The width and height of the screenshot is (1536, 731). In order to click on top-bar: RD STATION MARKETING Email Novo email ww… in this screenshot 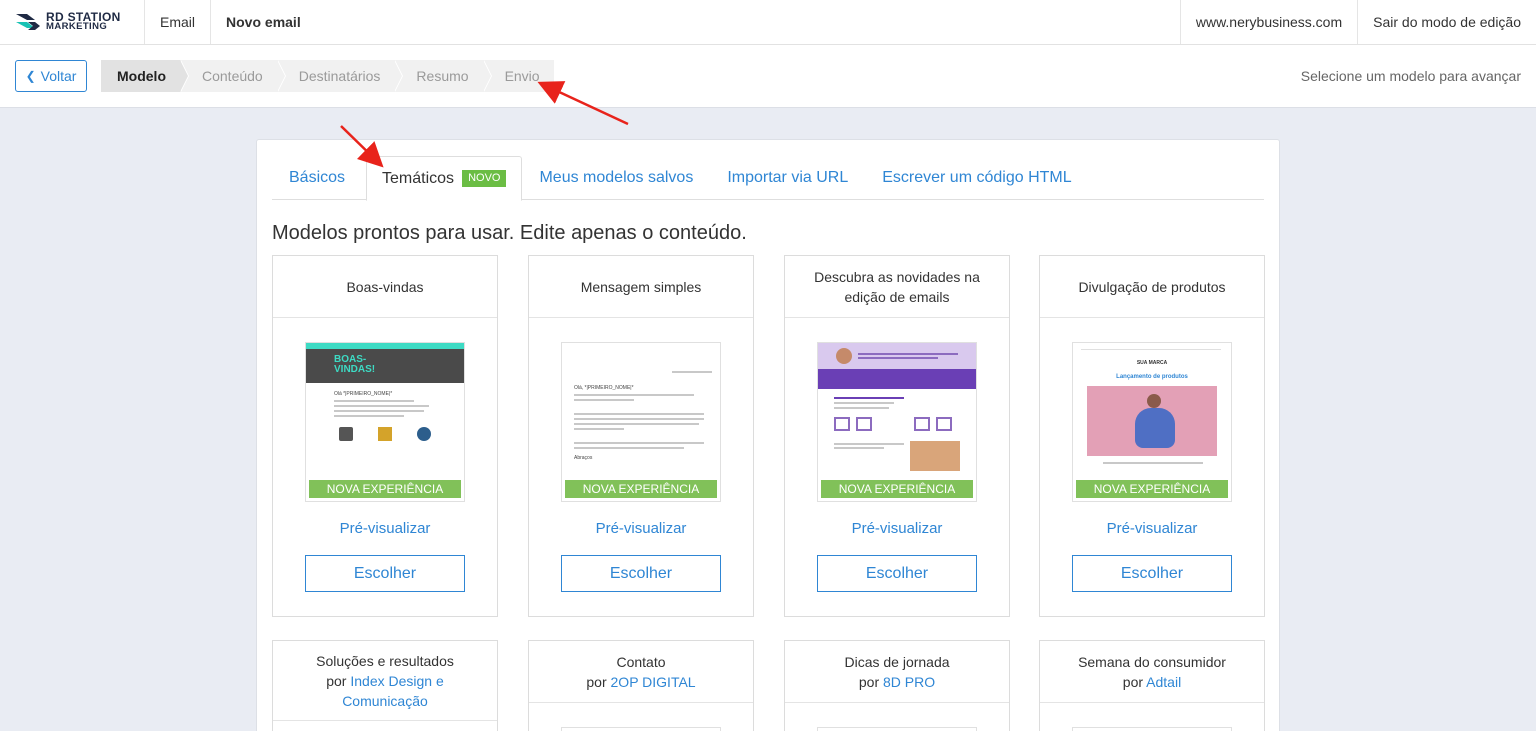, I will do `click(768, 22)`.